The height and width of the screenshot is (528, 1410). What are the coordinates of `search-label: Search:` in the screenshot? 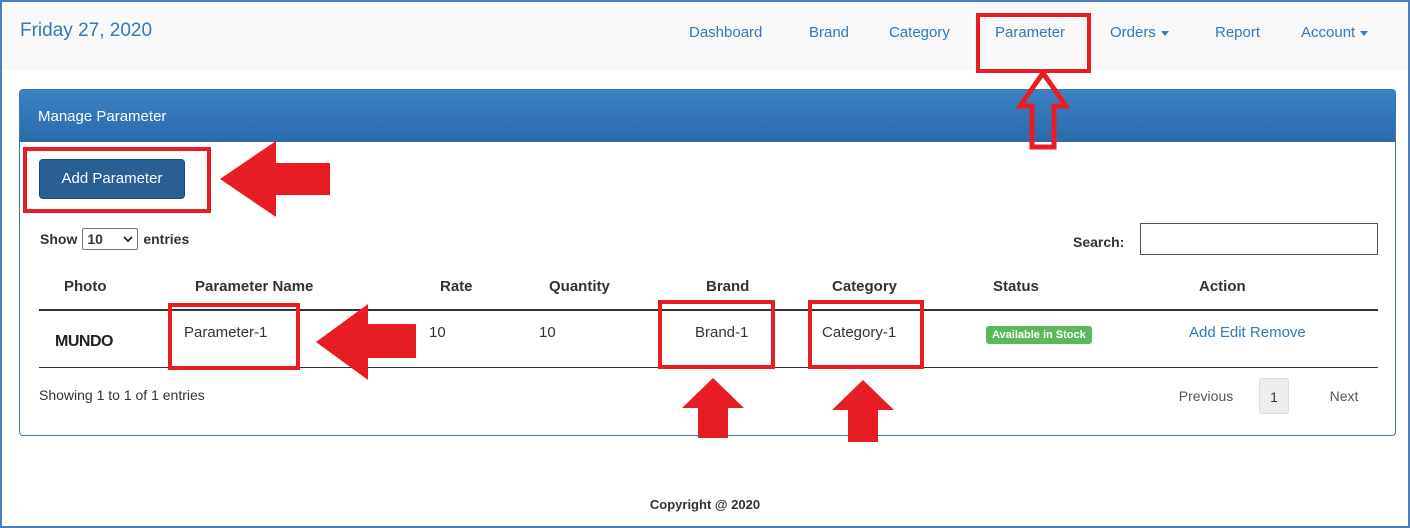 It's located at (1099, 242).